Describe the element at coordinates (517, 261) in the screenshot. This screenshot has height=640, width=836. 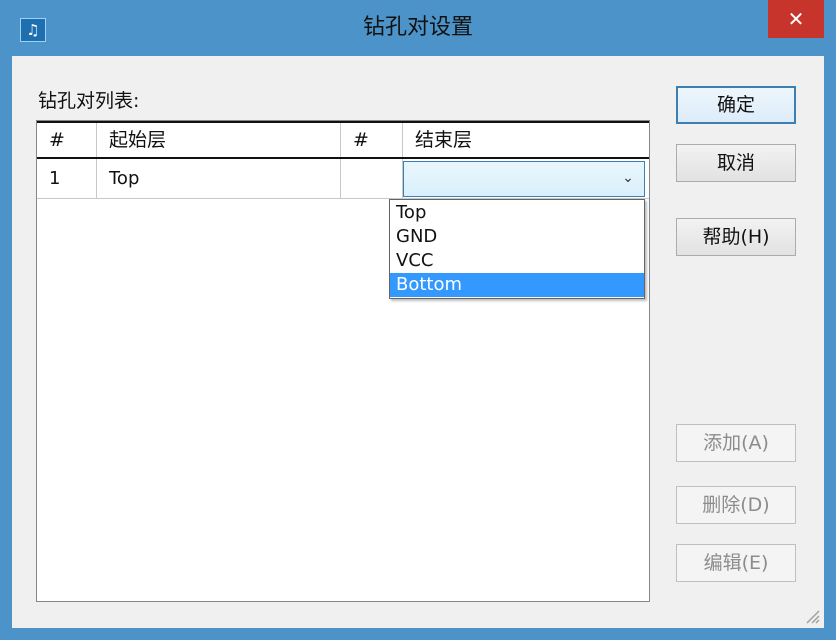
I see `dropdown-option-vcc: VCC` at that location.